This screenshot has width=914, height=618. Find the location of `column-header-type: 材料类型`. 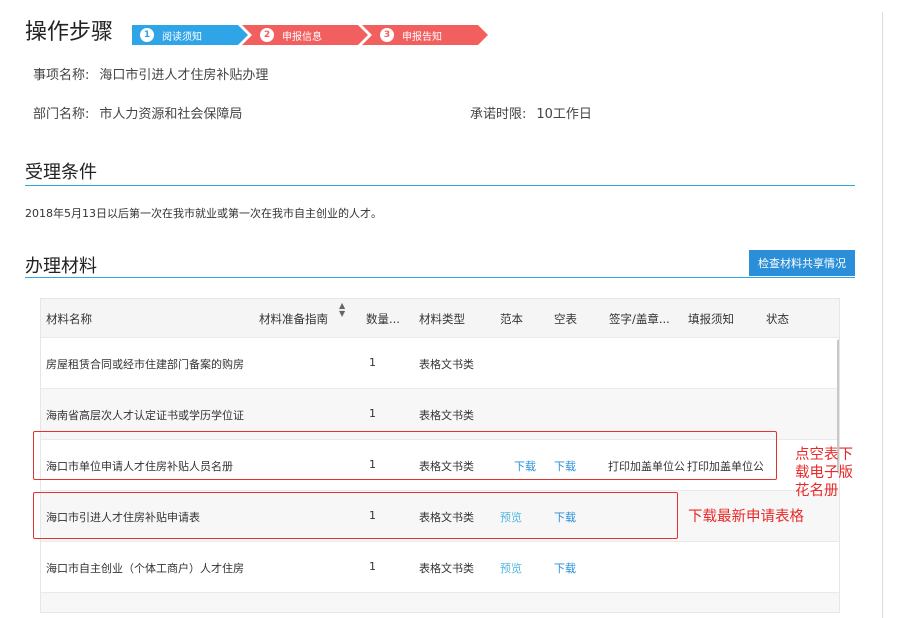

column-header-type: 材料类型 is located at coordinates (442, 319).